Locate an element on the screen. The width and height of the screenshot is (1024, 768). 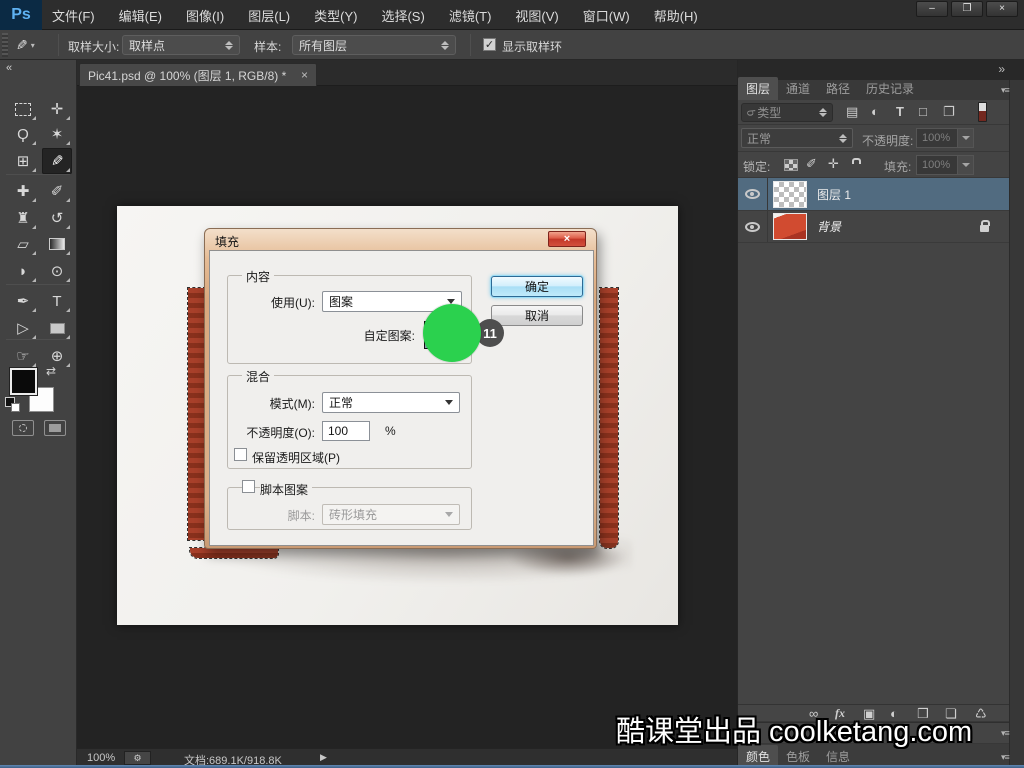
dialog-close-button: × is located at coordinates (567, 239).